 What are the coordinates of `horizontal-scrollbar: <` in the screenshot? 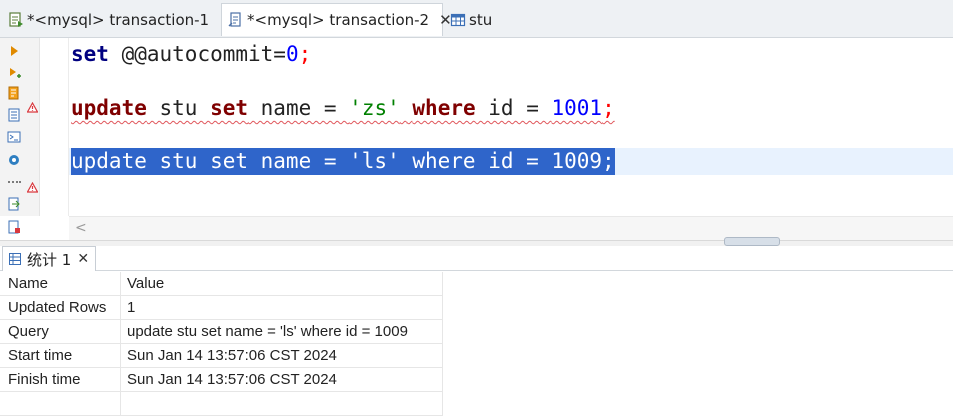 It's located at (511, 228).